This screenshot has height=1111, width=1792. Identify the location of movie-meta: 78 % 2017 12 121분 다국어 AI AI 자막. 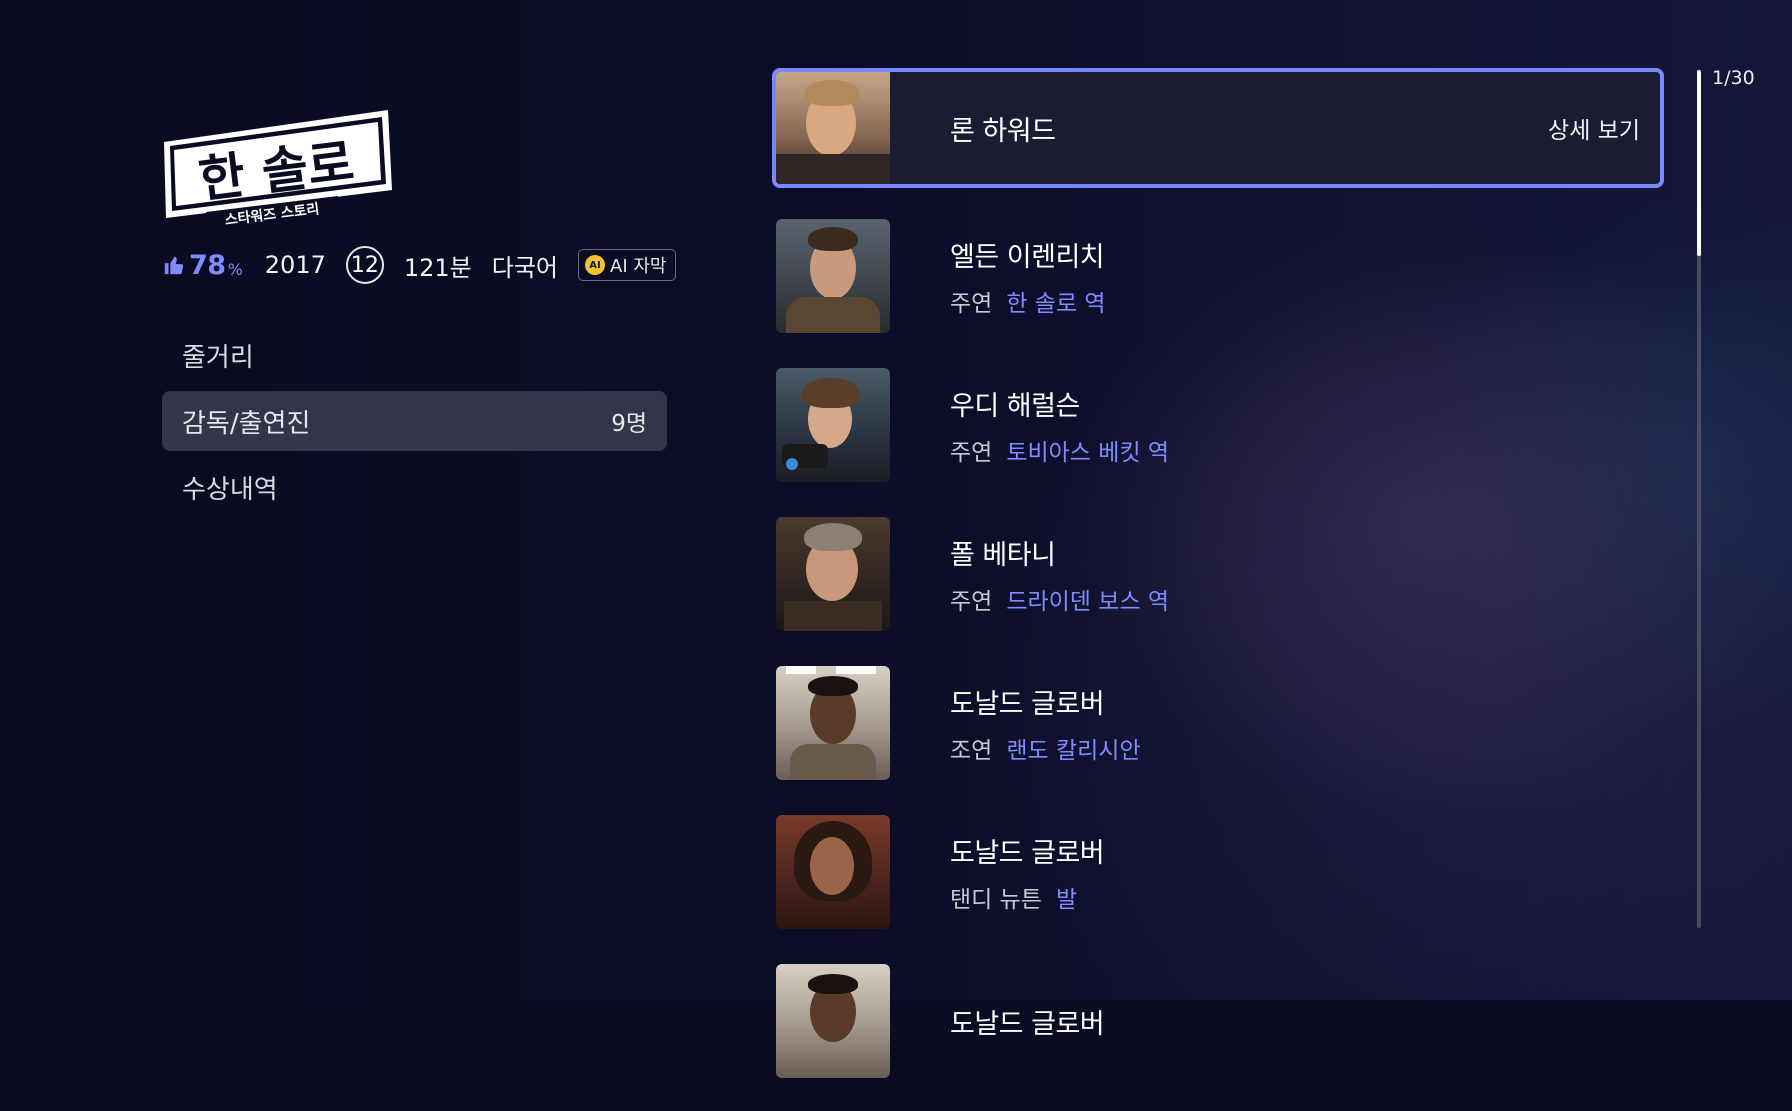
(420, 265).